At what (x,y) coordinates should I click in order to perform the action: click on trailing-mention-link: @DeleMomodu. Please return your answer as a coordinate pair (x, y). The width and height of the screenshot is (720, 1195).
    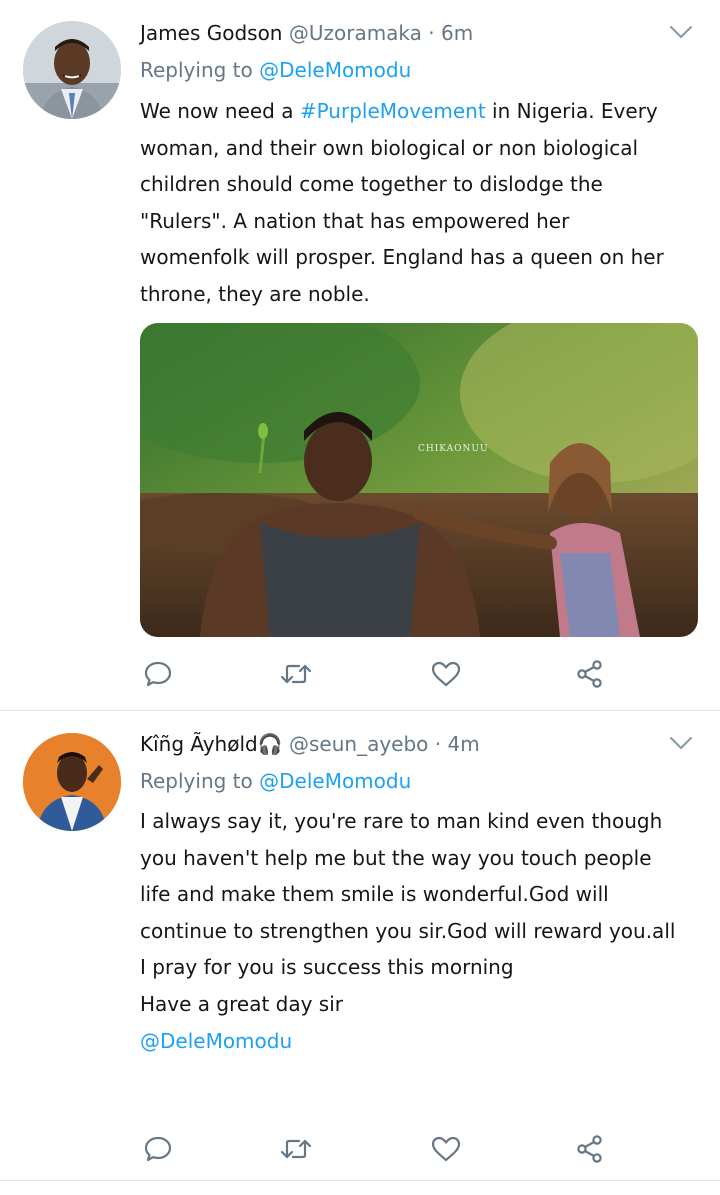
    Looking at the image, I should click on (410, 1041).